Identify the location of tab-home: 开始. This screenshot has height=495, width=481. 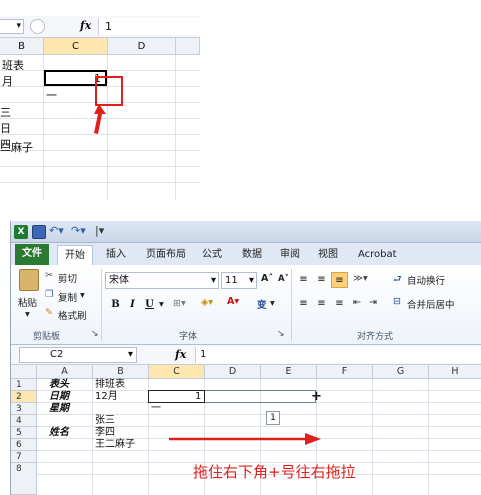
(75, 255).